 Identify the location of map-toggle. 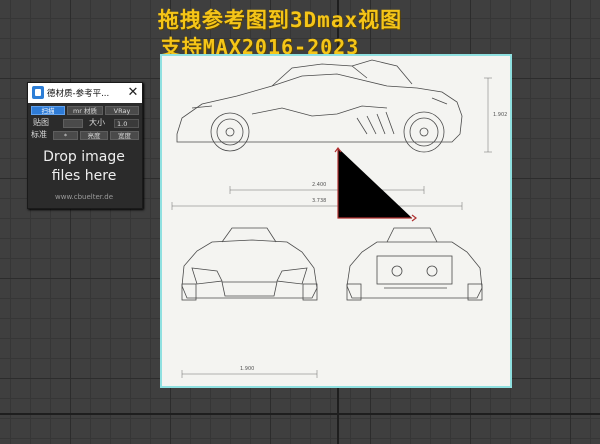
(73, 123).